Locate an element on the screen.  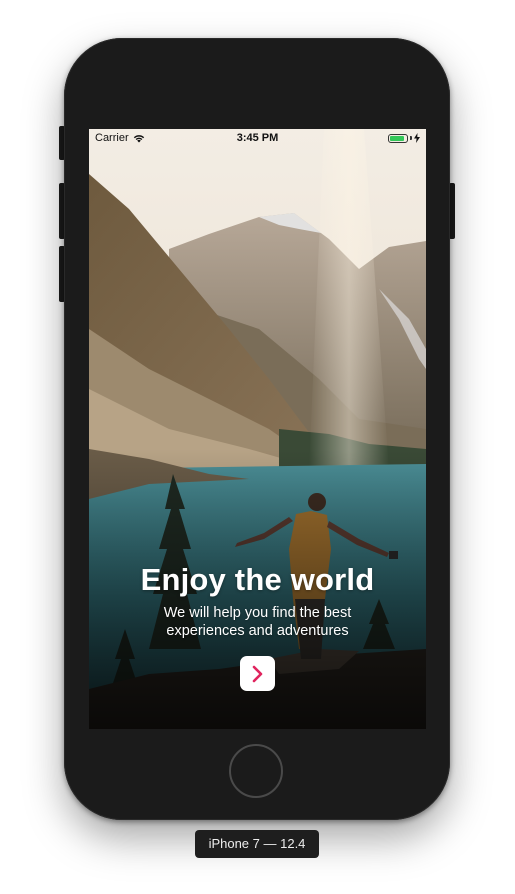
home-button is located at coordinates (256, 771).